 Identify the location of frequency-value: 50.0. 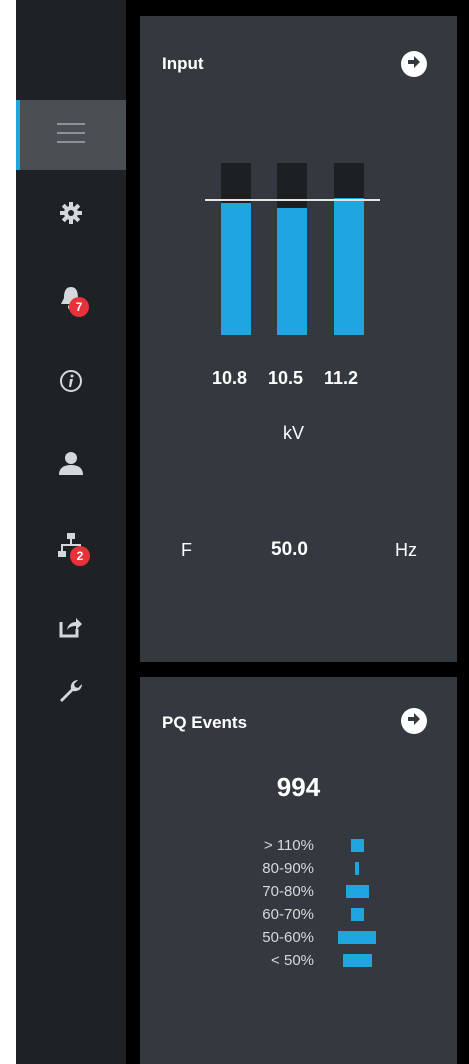
(289, 549).